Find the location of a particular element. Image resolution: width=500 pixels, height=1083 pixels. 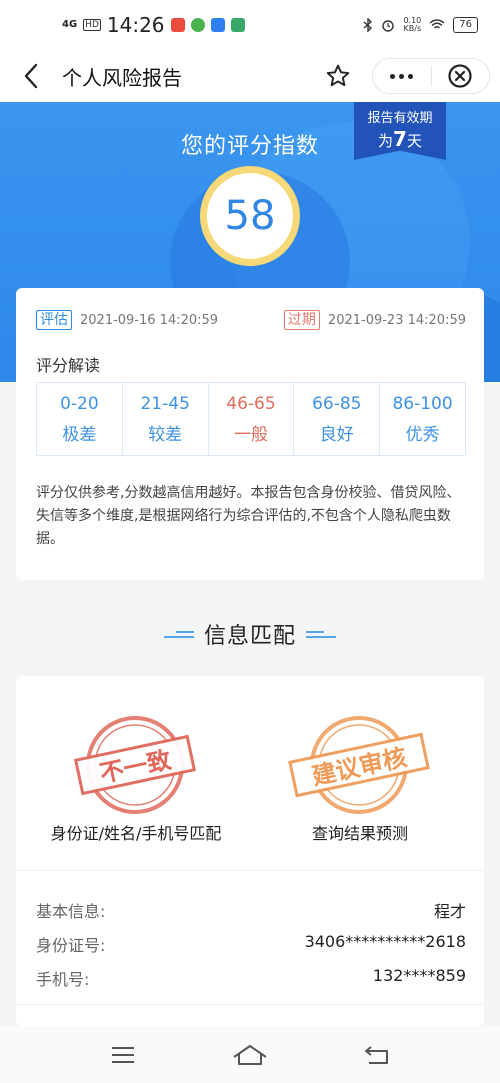

eval-tag: 评估 is located at coordinates (54, 320).